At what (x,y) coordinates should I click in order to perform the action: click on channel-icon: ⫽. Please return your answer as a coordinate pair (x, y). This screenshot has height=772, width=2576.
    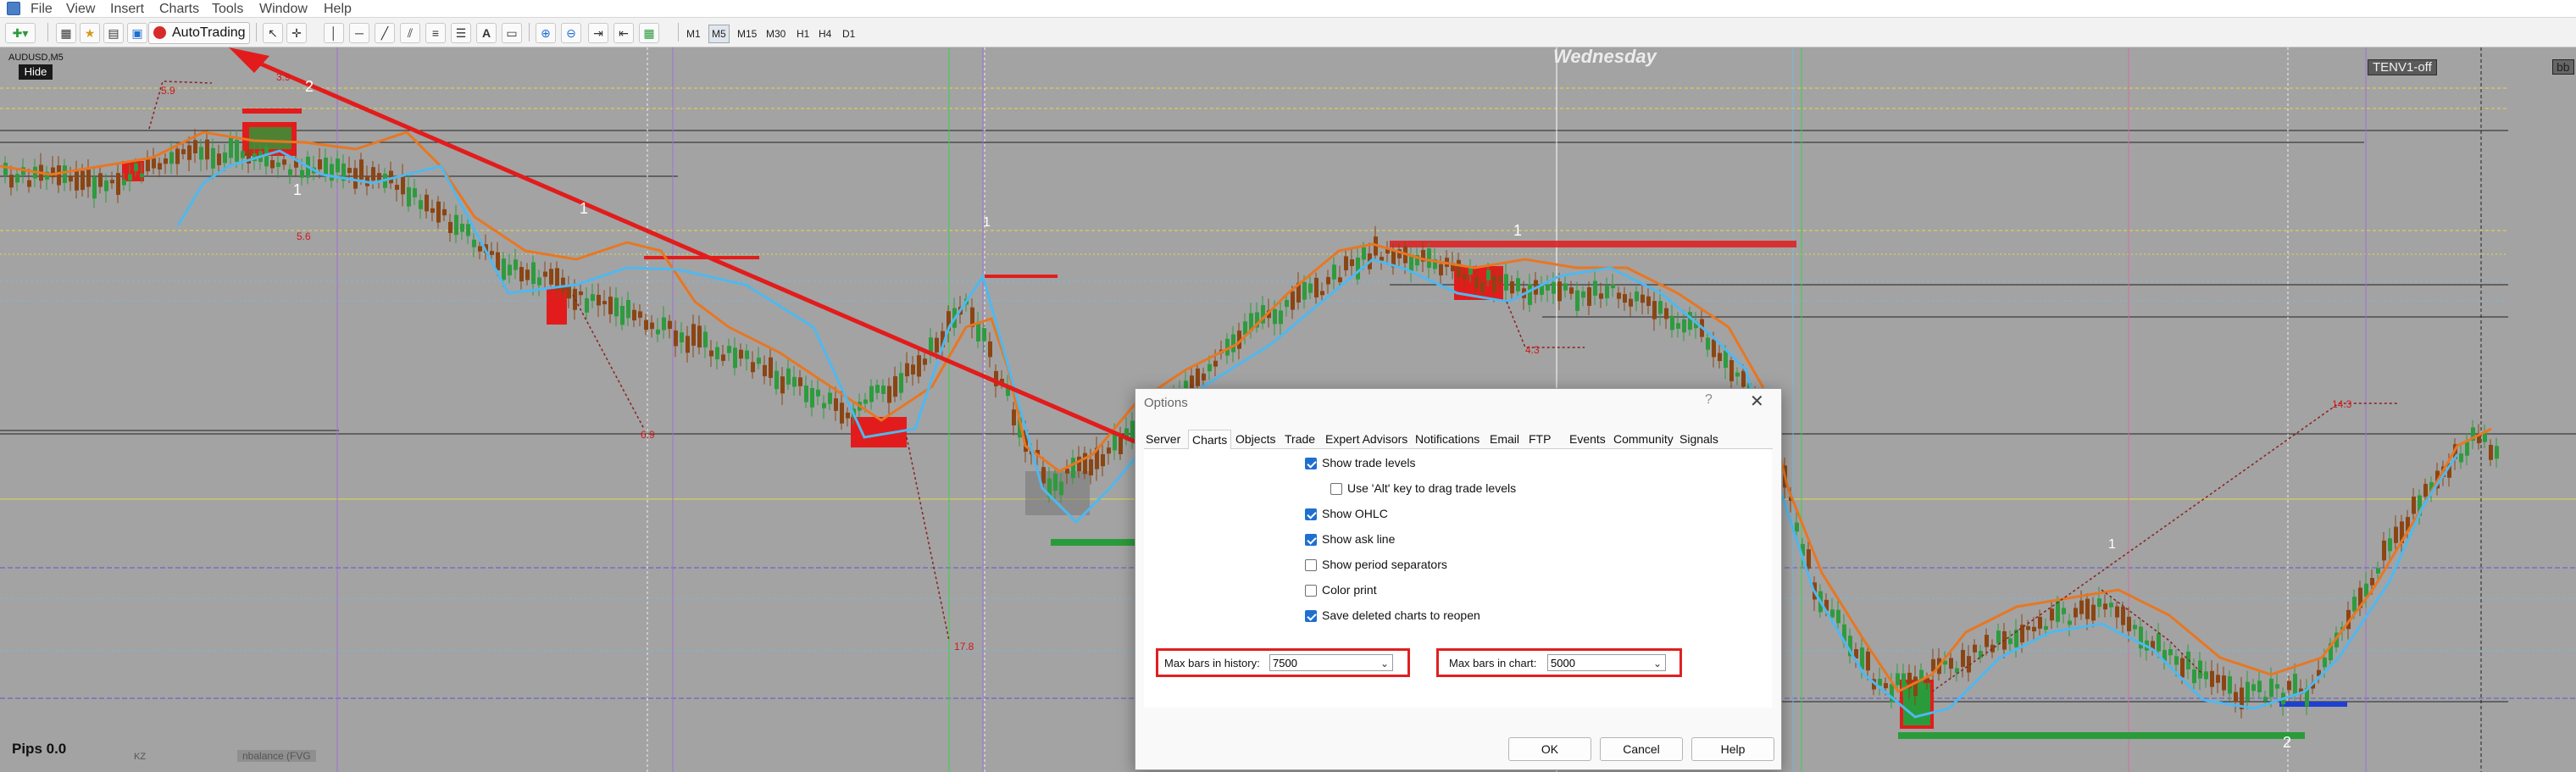
    Looking at the image, I should click on (410, 33).